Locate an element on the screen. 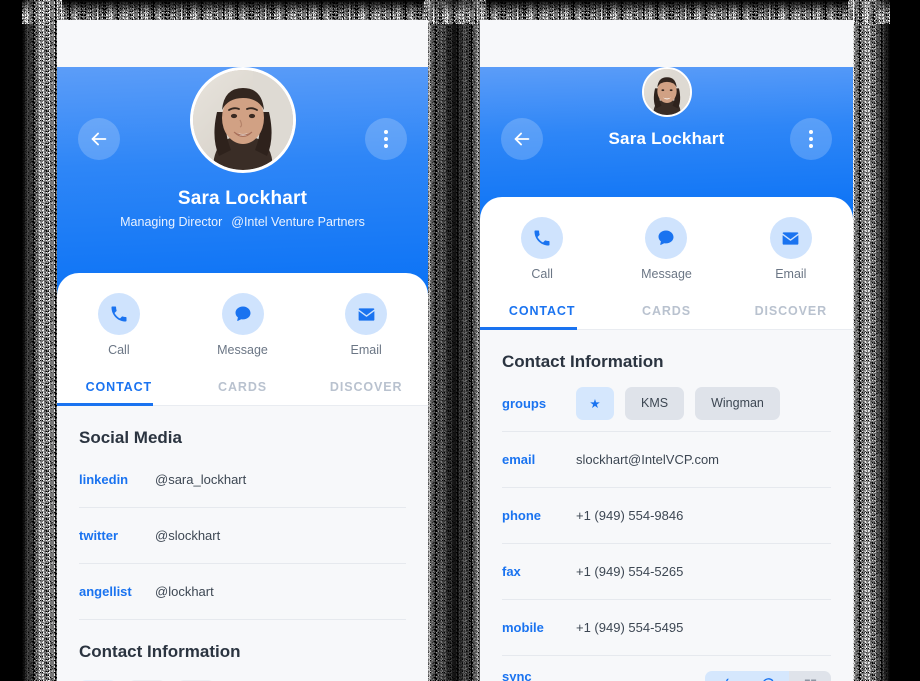 Image resolution: width=920 pixels, height=681 pixels. table-row: fax +1 (949) 554-5265 is located at coordinates (666, 572).